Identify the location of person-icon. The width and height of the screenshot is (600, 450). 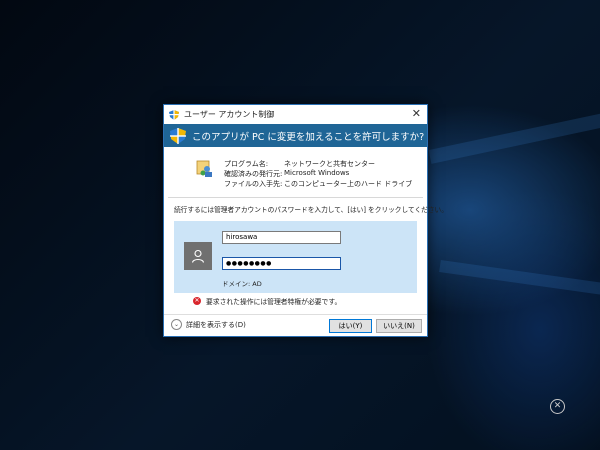
(198, 256).